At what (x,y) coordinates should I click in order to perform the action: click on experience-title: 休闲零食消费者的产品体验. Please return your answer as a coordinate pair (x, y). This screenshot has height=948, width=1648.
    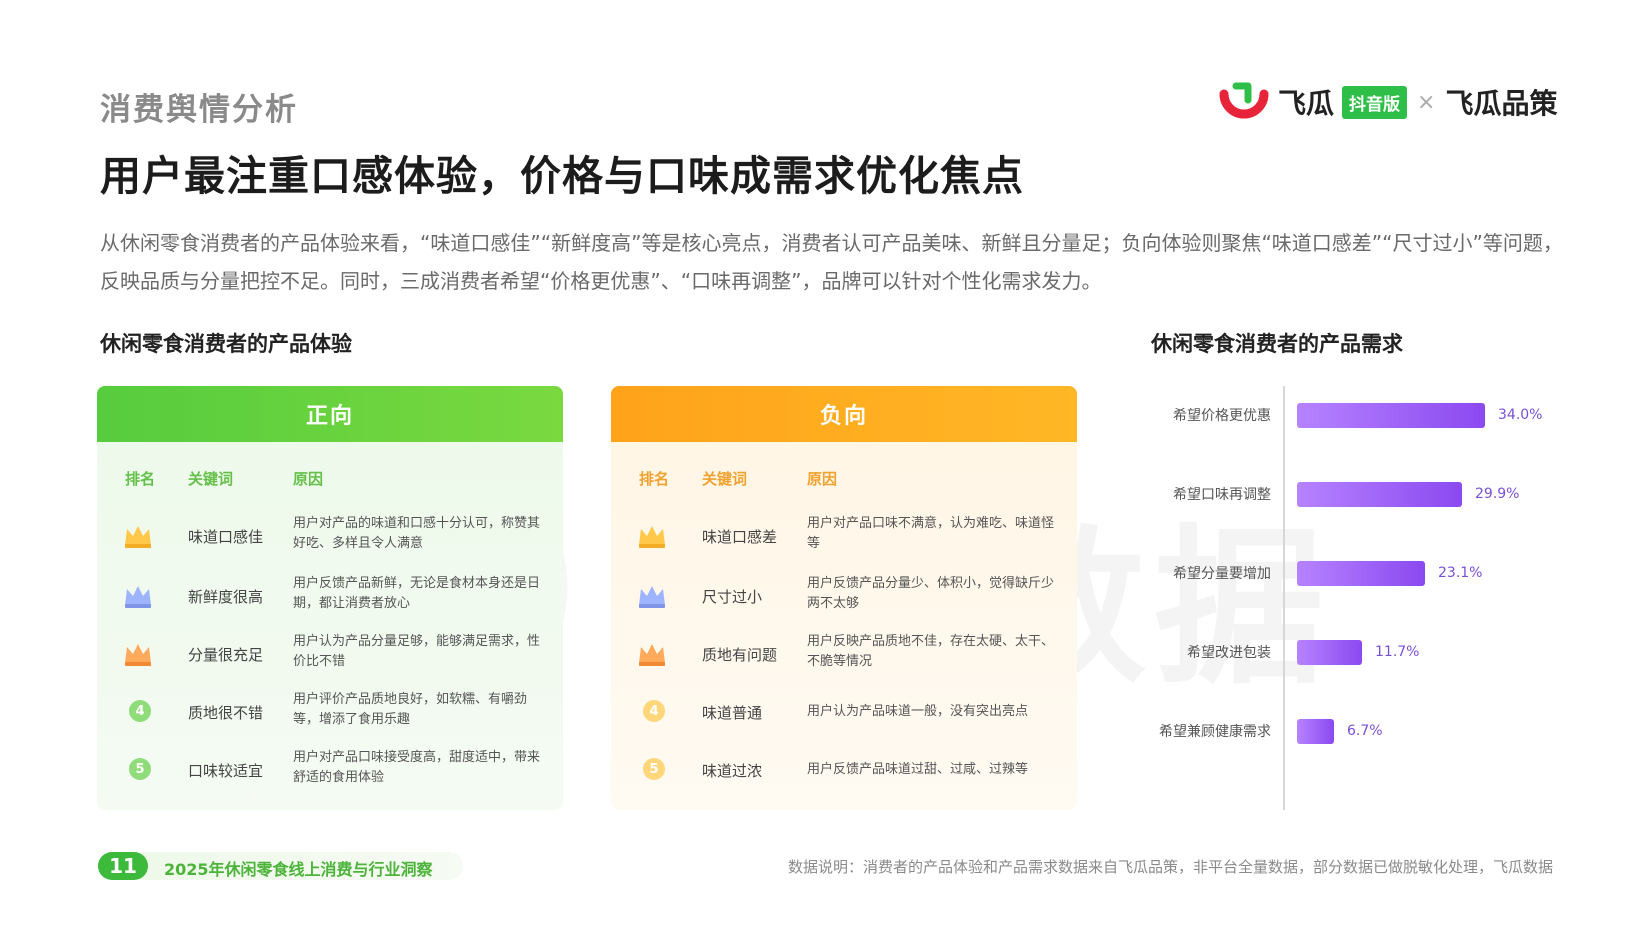
    Looking at the image, I should click on (226, 344).